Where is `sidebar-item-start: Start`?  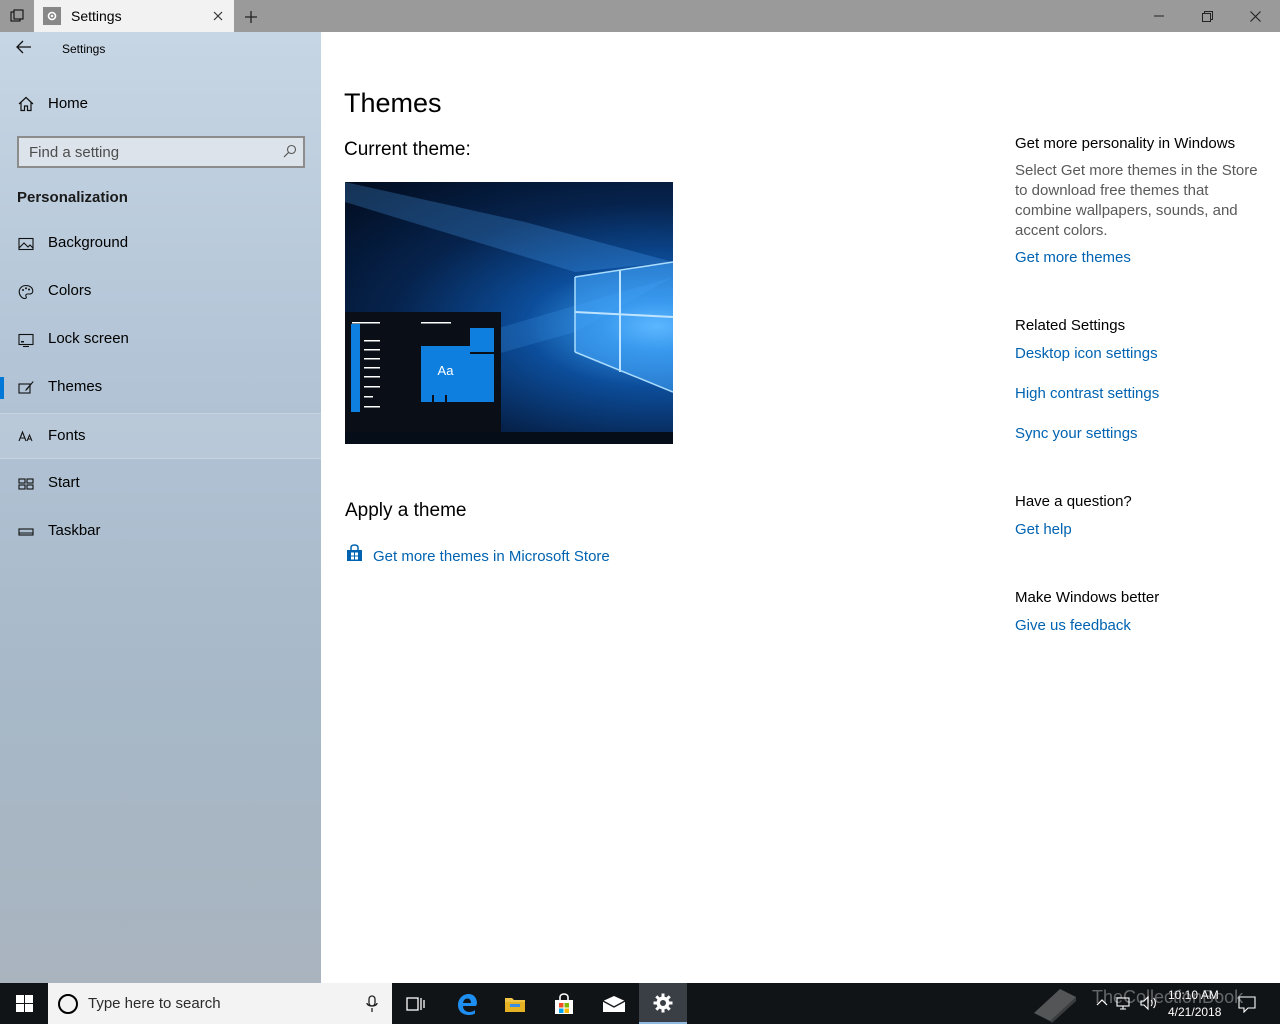 sidebar-item-start: Start is located at coordinates (160, 484).